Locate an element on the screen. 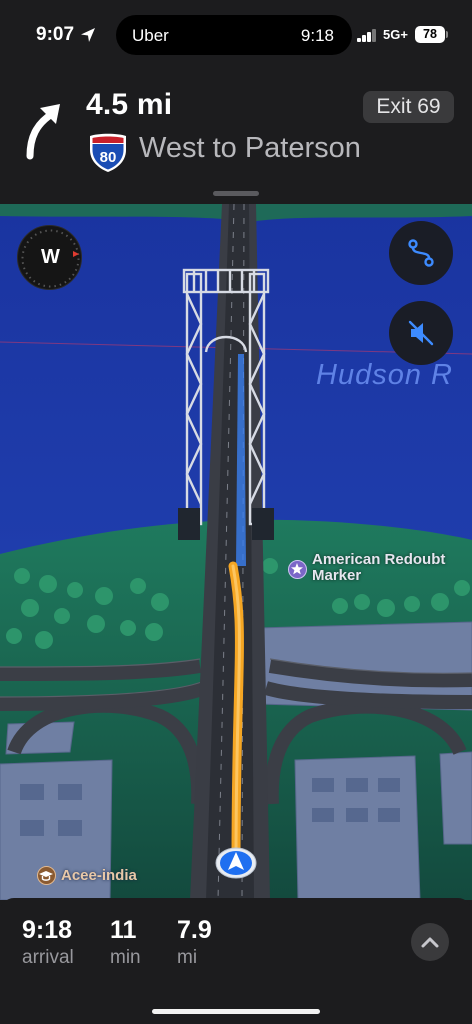 The height and width of the screenshot is (1024, 472). exit-badge: Exit 69 is located at coordinates (408, 107).